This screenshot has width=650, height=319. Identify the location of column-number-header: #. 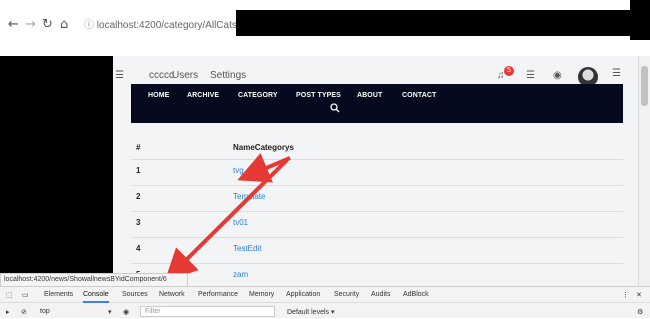
(138, 147).